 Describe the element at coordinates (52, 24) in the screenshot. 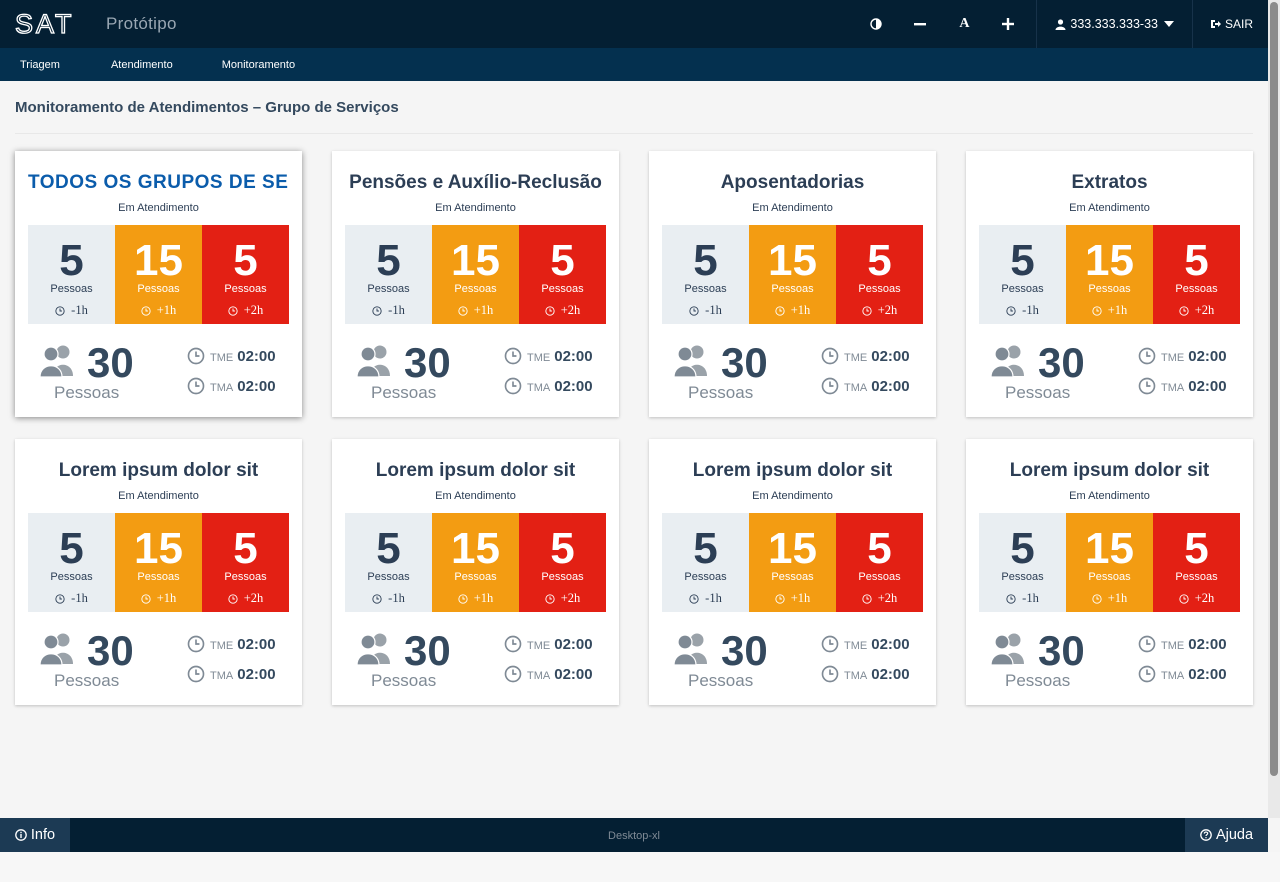

I see `sat-logo: SAT` at that location.